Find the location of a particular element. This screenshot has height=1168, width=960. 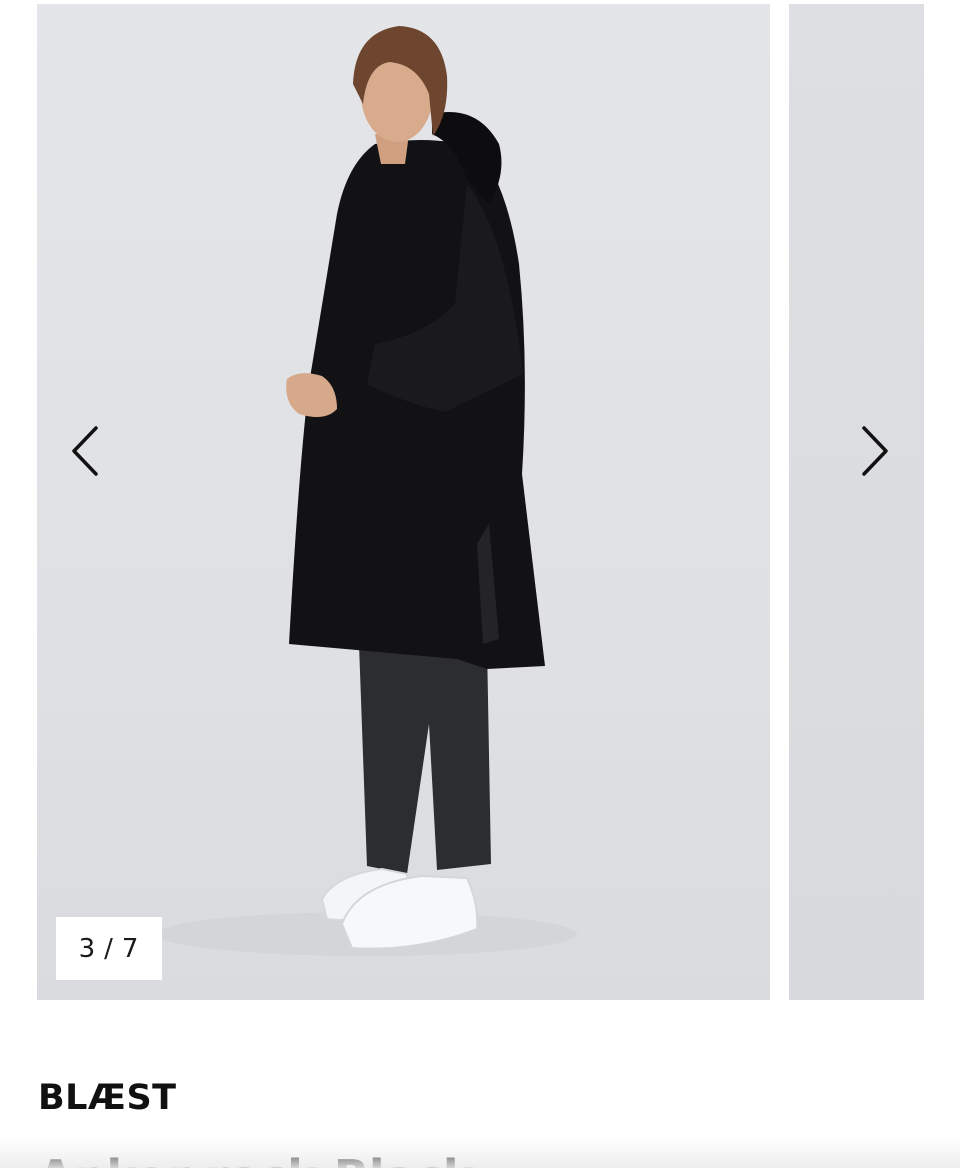

brand-name: BLÆST is located at coordinates (107, 1098).